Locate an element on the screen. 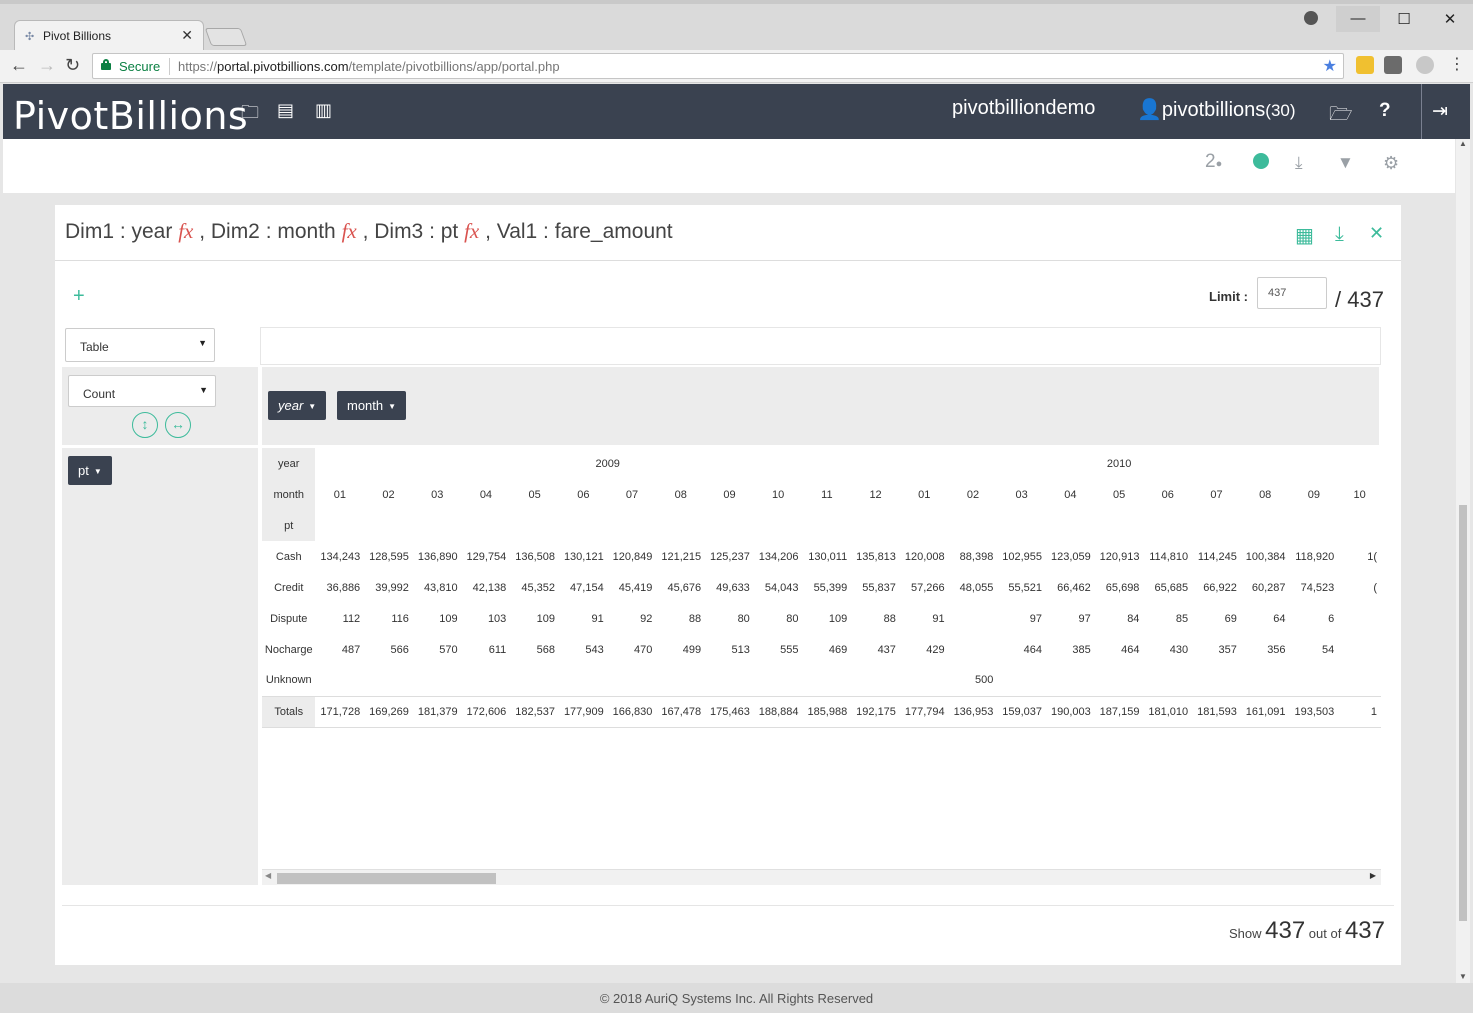 This screenshot has height=1013, width=1473. column-attributes-area: year ▼ month ▼ is located at coordinates (820, 406).